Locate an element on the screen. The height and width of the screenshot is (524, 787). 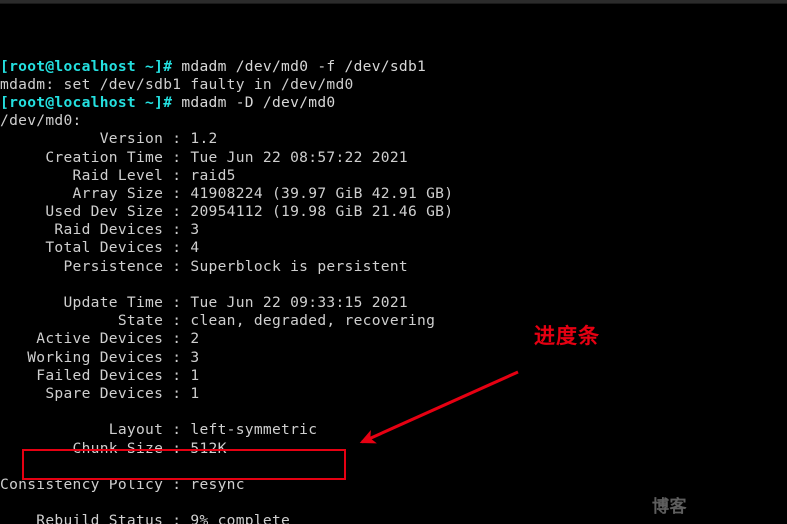
watermark-text: 博客 is located at coordinates (669, 507).